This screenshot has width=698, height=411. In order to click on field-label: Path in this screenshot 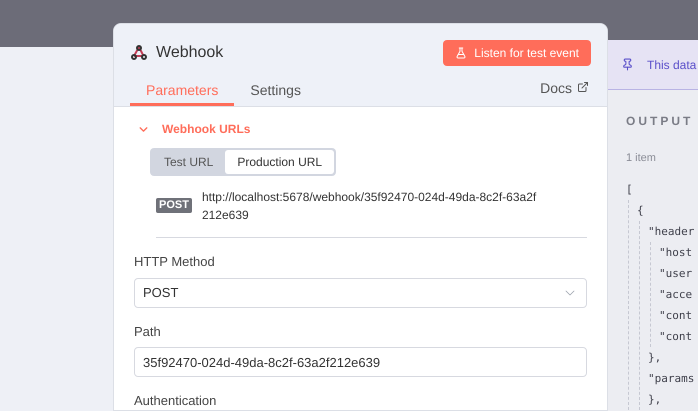, I will do `click(148, 331)`.